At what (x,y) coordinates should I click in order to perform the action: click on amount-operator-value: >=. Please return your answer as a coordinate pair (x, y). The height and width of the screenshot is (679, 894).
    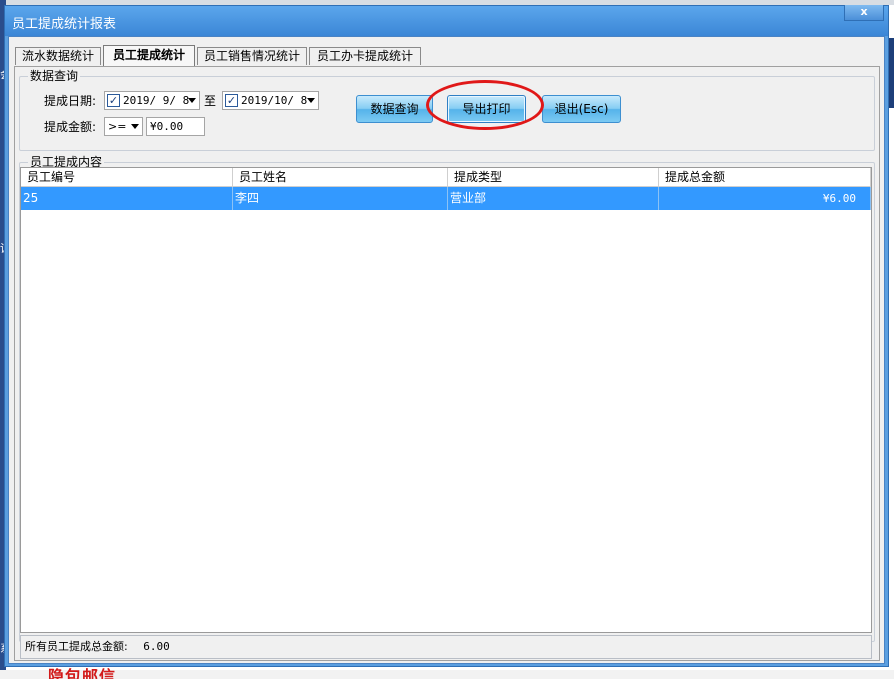
    Looking at the image, I should click on (117, 126).